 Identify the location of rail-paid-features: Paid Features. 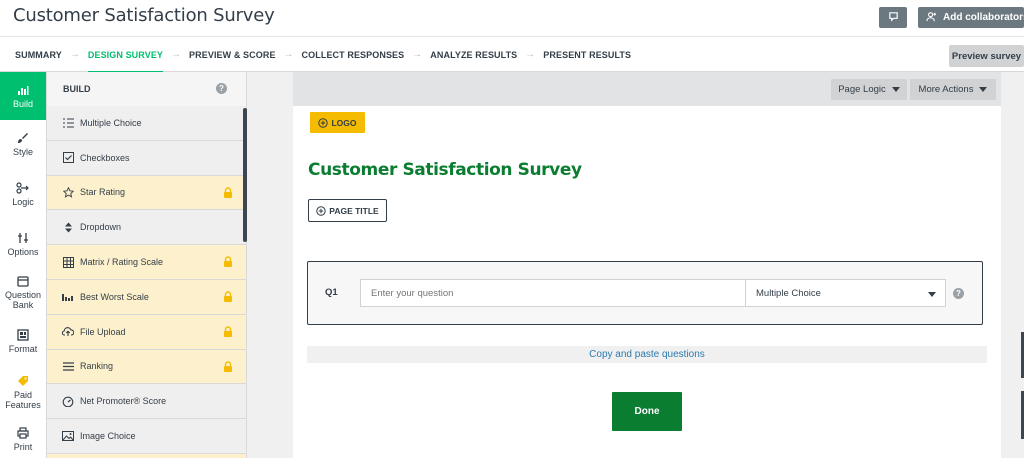
(23, 392).